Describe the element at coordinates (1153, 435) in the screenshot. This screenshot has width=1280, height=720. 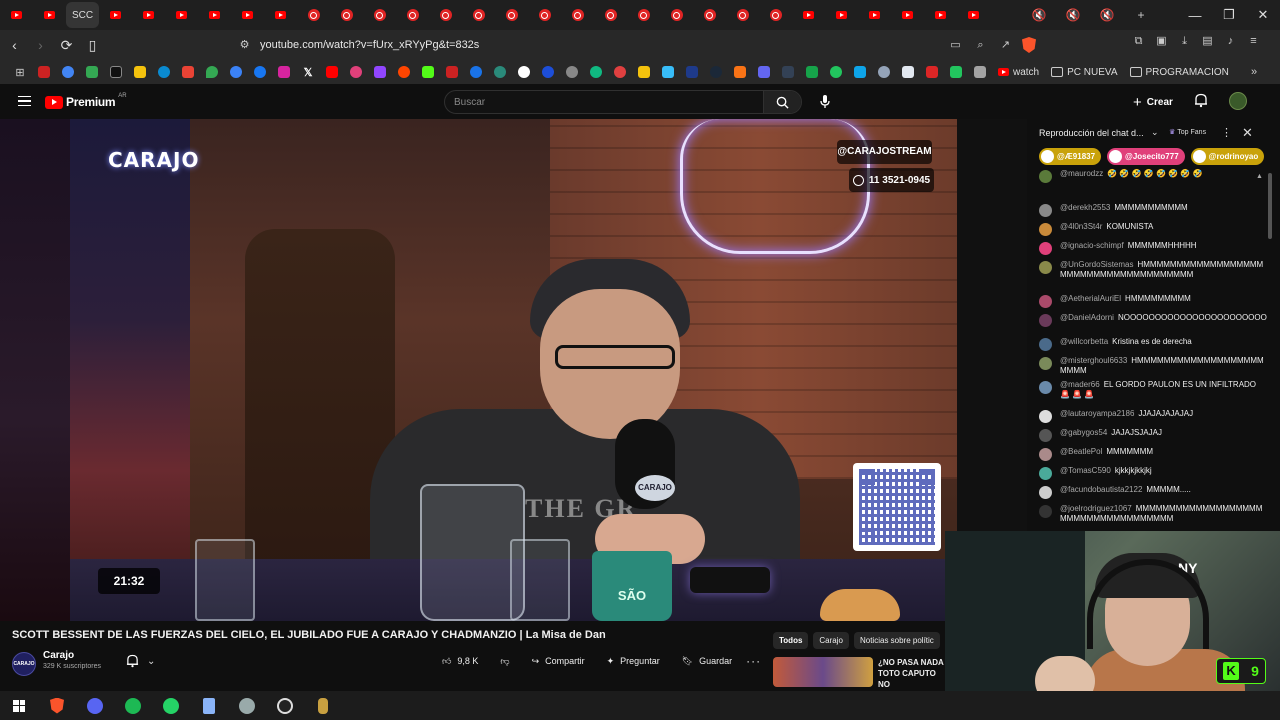
I see `chat-message: @gabygos54 JAJAJSJAJAJ` at that location.